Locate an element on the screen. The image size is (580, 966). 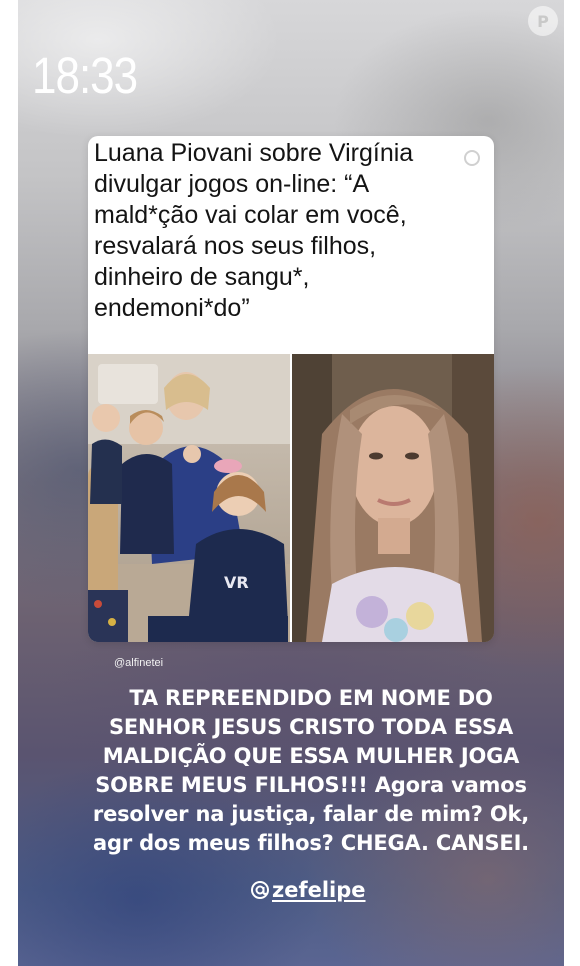
family-photo-illustration: VR is located at coordinates (189, 498).